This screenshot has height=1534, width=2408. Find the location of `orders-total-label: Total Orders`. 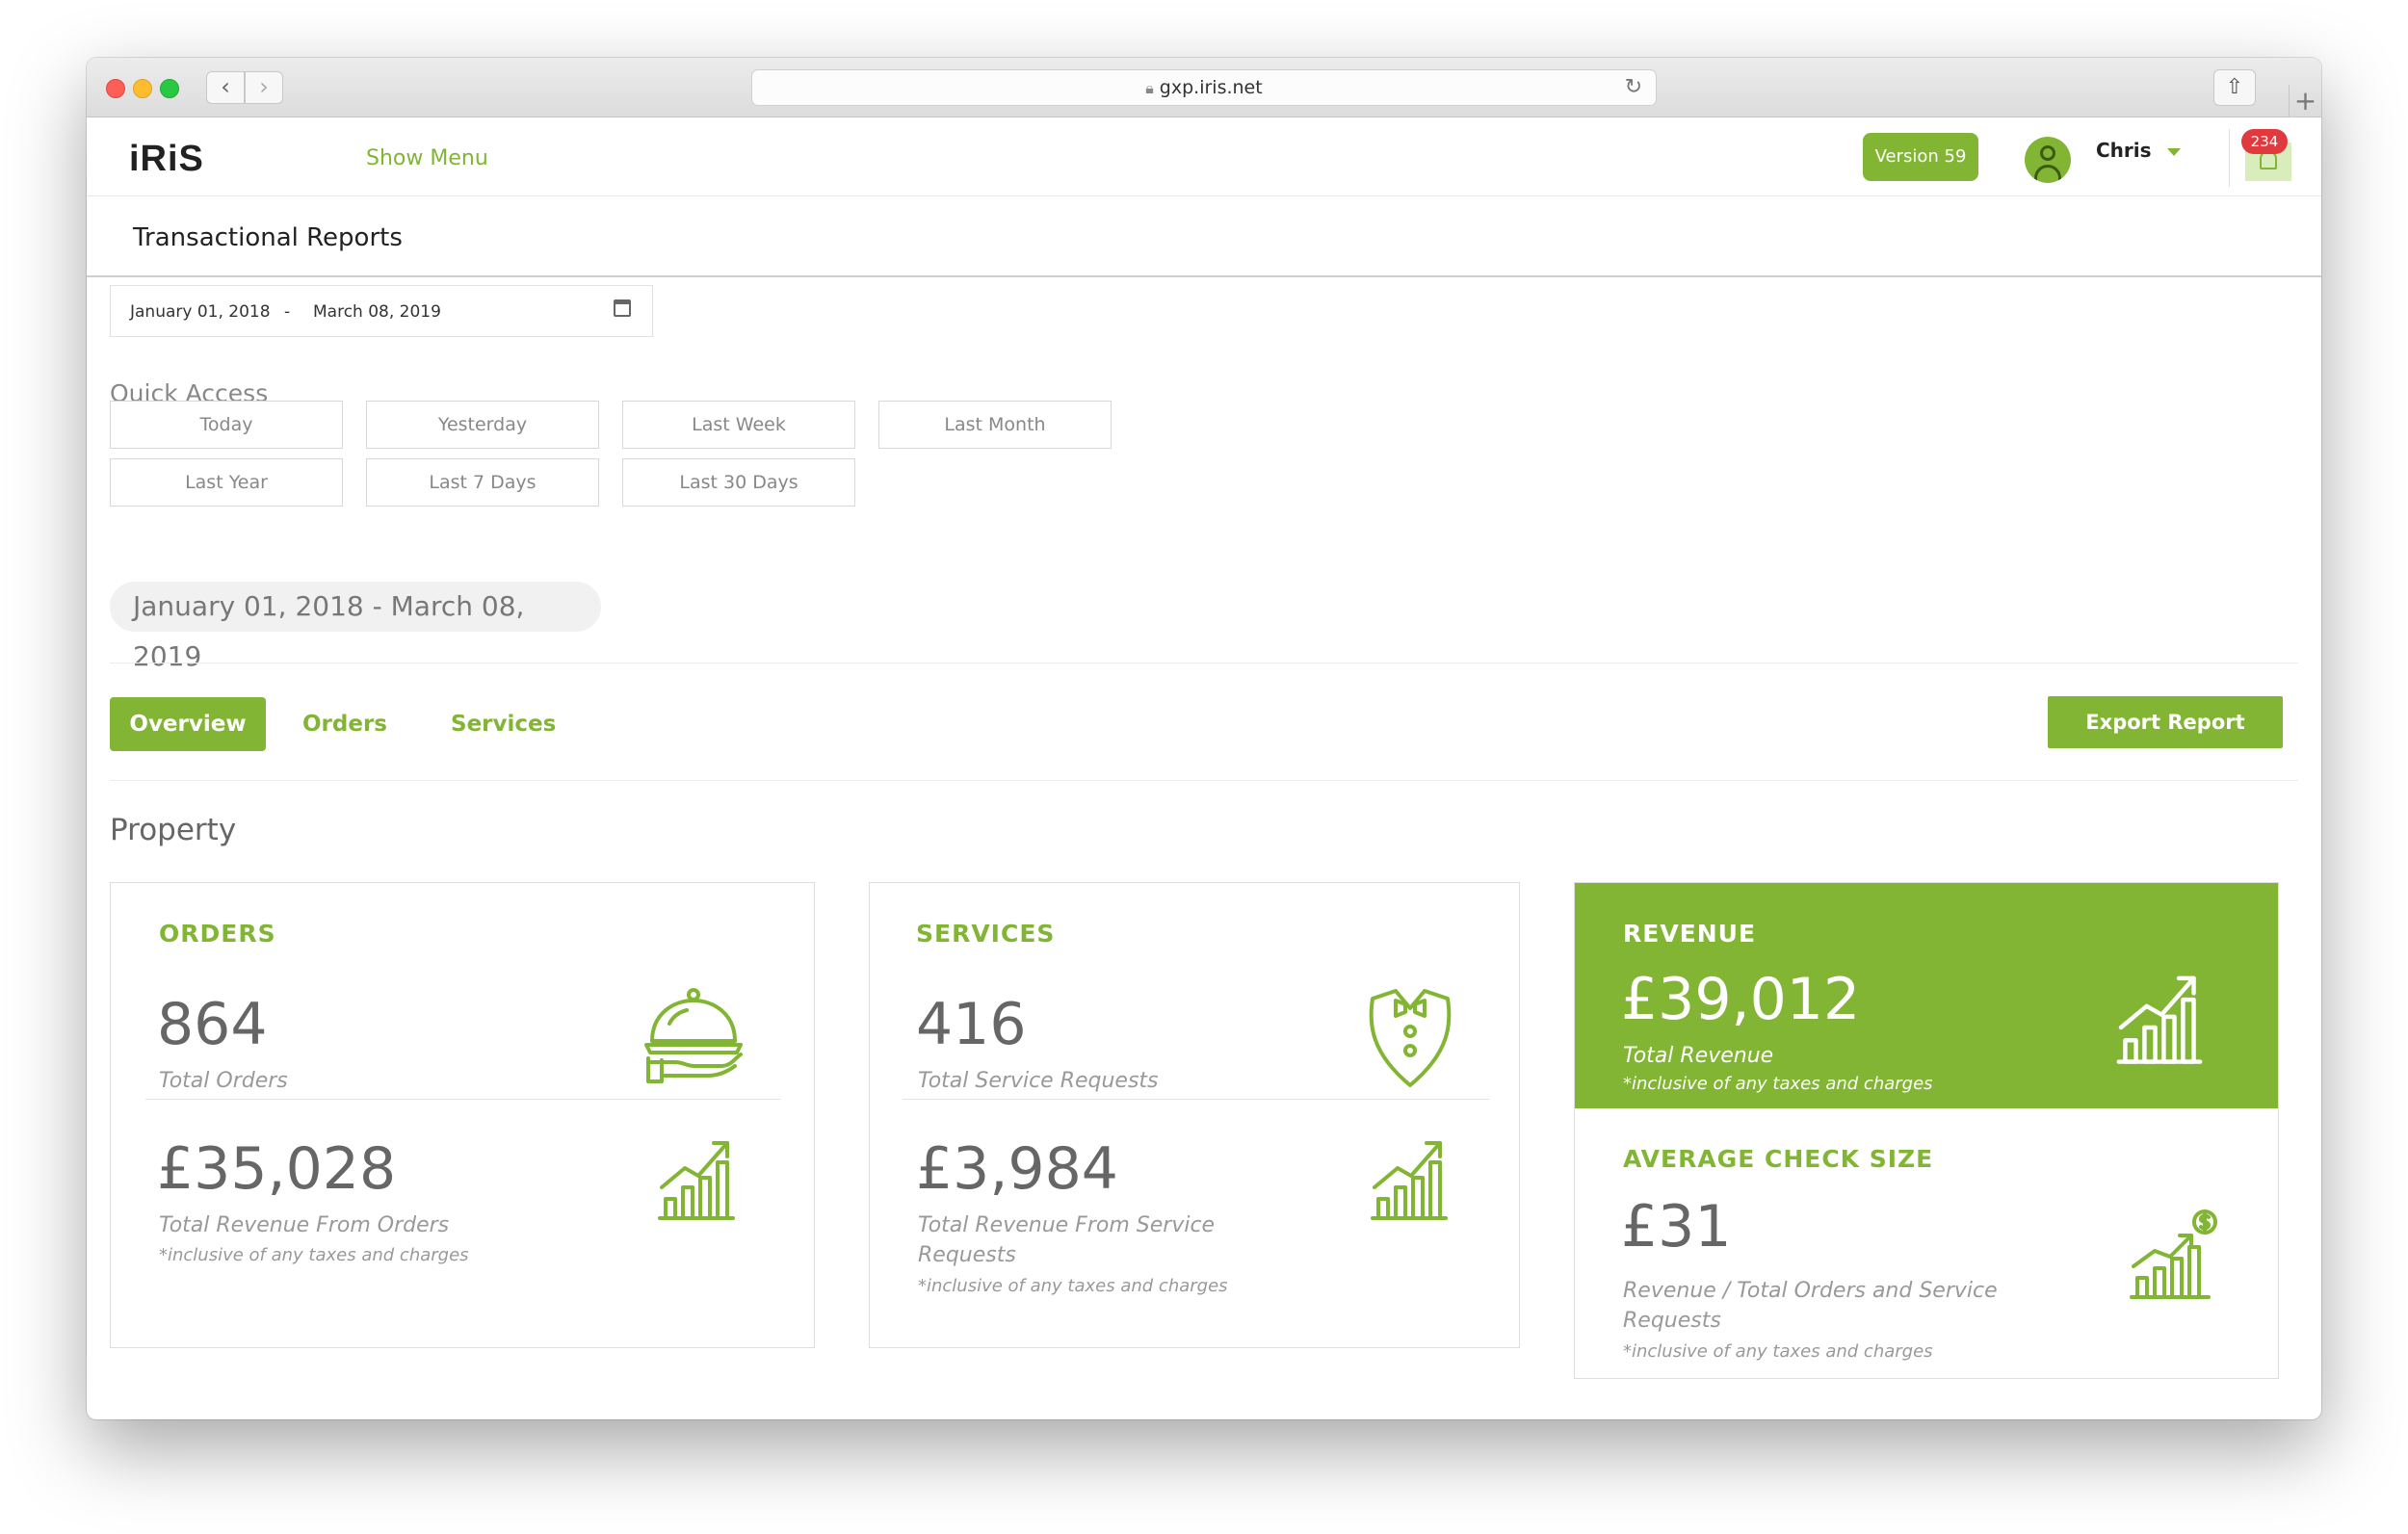

orders-total-label: Total Orders is located at coordinates (223, 1081).